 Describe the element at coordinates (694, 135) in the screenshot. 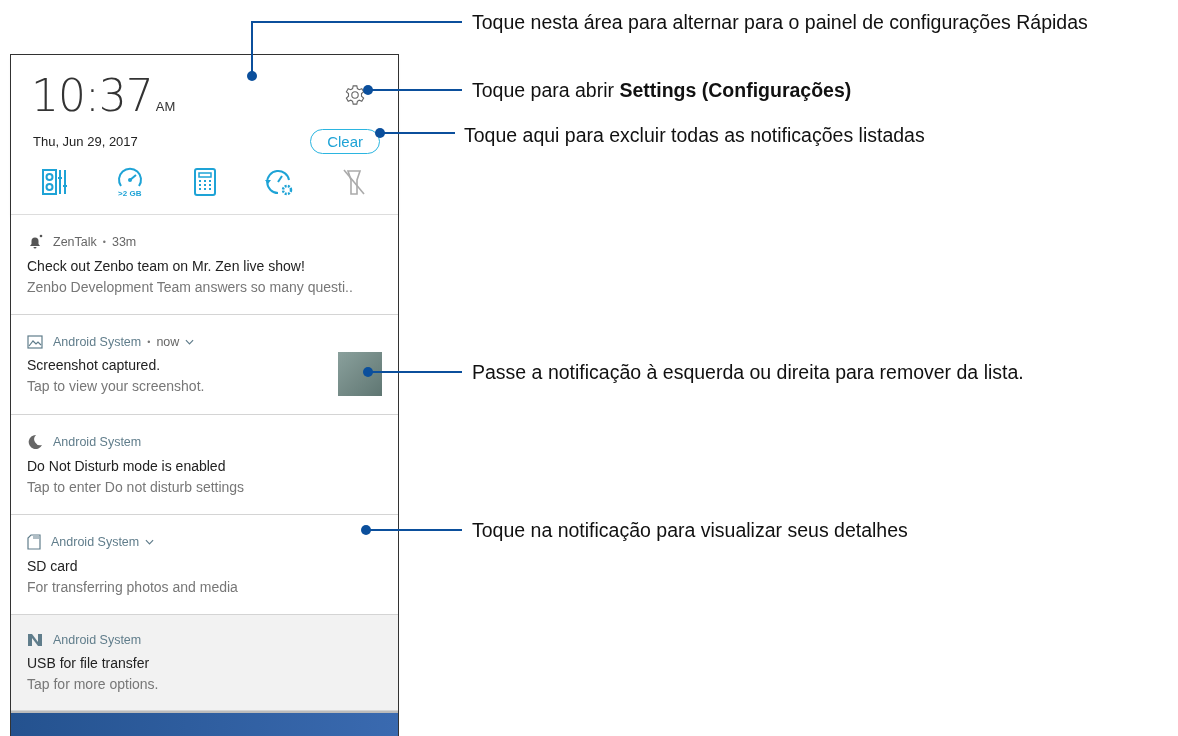

I see `callout-text: Toque aqui para excluir todas as notificações listadas` at that location.